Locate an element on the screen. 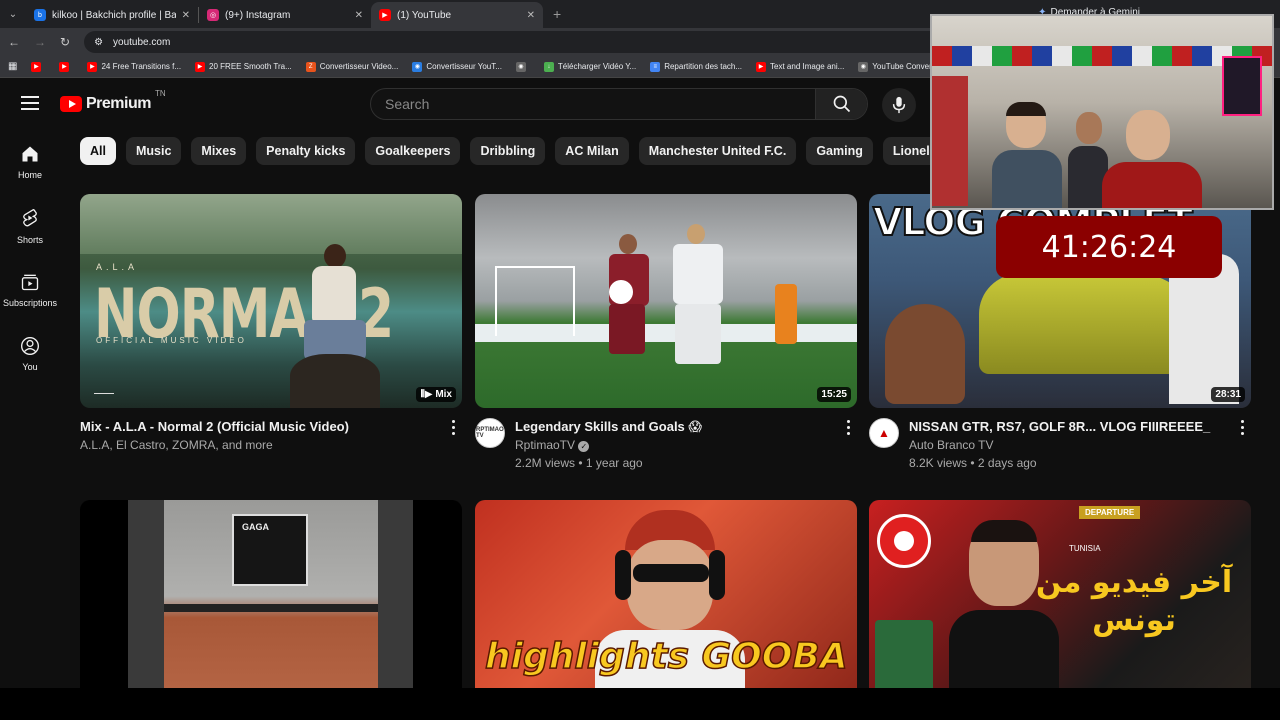  chip-manchester-united: Manchester United F.C. is located at coordinates (717, 151).